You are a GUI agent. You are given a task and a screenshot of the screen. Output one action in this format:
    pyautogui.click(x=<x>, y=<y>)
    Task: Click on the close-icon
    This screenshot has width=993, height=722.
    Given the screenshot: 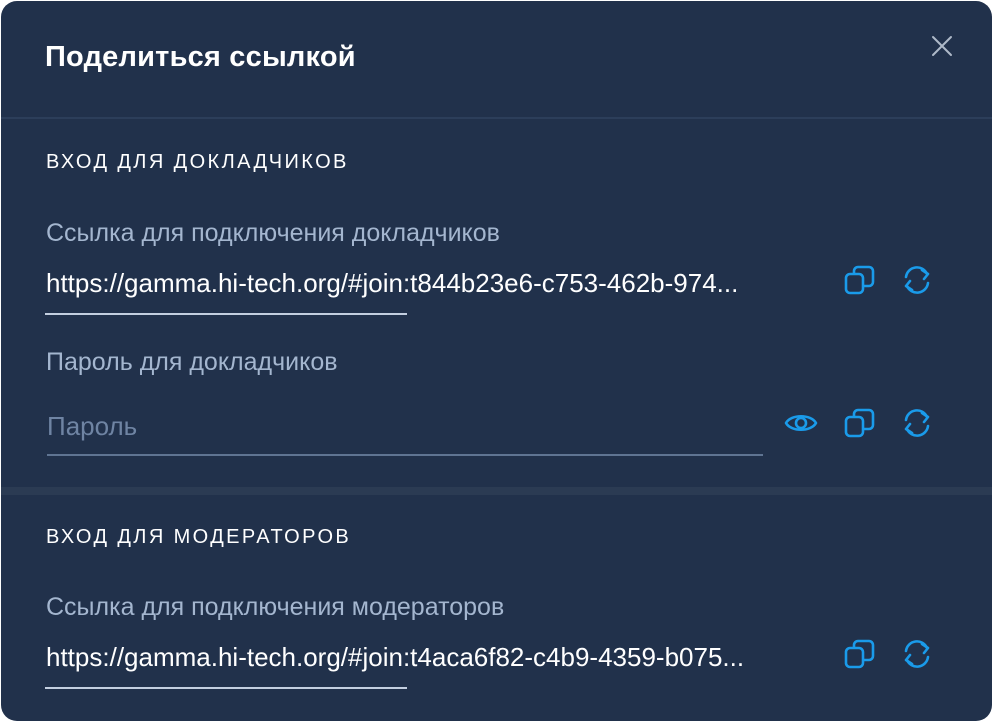 What is the action you would take?
    pyautogui.click(x=942, y=46)
    